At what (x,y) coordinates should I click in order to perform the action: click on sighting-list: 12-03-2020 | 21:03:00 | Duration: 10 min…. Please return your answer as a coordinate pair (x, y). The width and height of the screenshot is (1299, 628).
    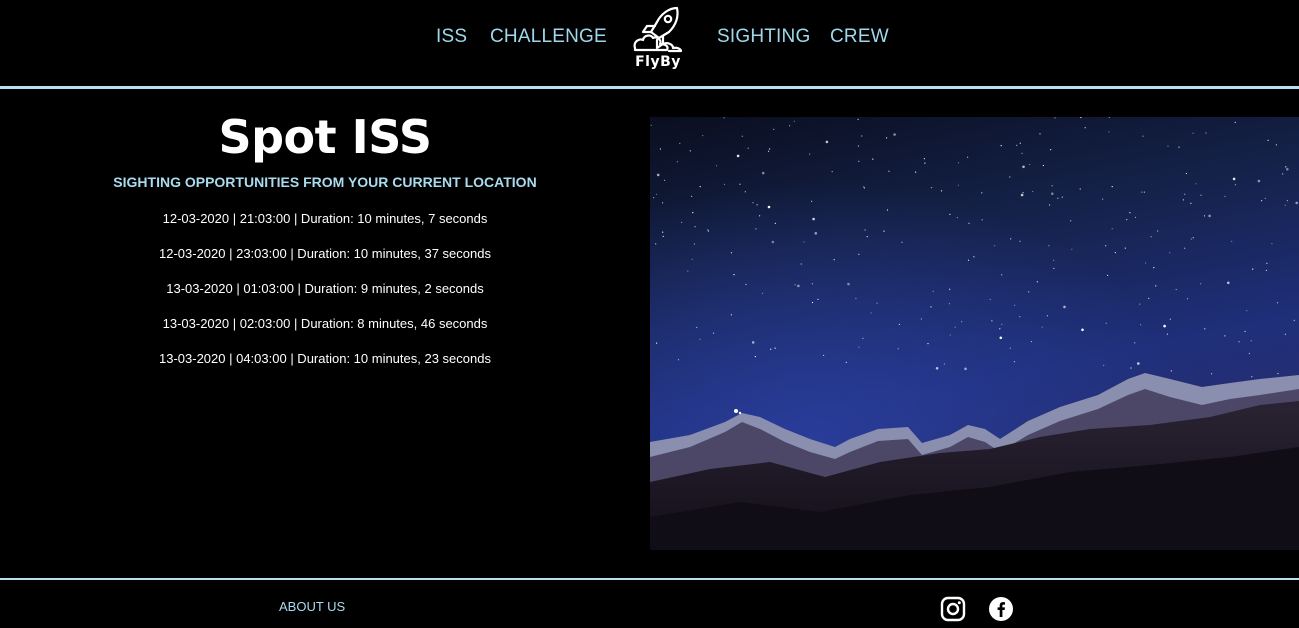
    Looking at the image, I should click on (325, 298).